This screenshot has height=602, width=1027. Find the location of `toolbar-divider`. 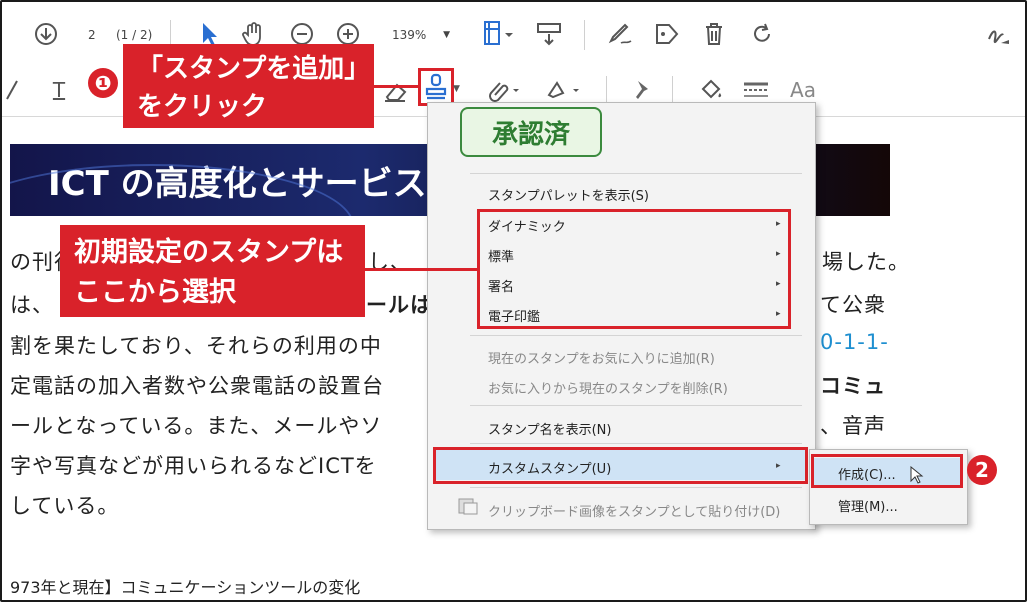

toolbar-divider is located at coordinates (584, 35).